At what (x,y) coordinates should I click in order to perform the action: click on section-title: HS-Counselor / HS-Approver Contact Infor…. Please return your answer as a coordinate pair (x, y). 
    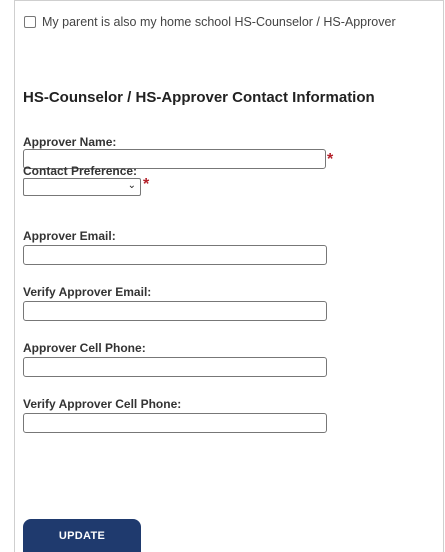
    Looking at the image, I should click on (199, 97).